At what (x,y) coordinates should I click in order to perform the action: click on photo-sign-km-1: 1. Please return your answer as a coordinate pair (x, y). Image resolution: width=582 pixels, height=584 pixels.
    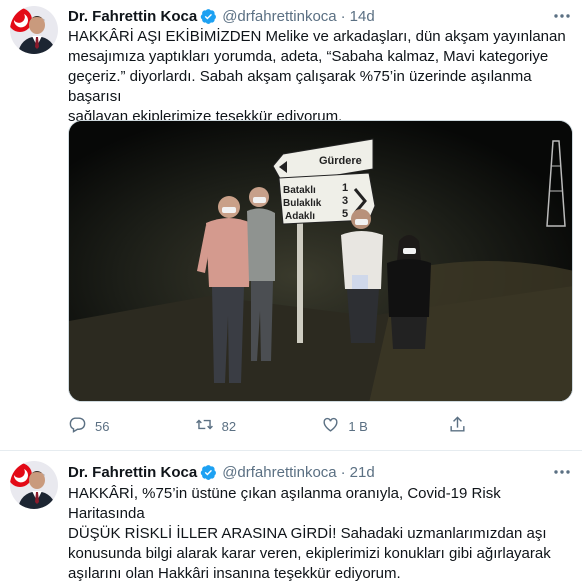
    Looking at the image, I should click on (345, 188).